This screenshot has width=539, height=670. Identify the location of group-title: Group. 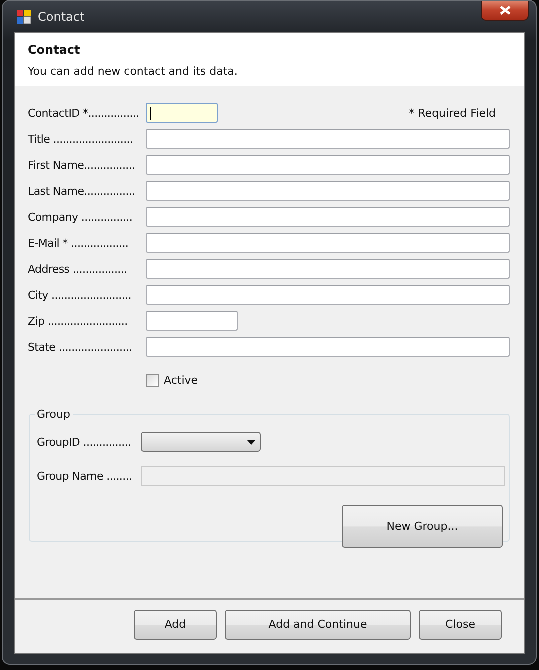
(54, 414).